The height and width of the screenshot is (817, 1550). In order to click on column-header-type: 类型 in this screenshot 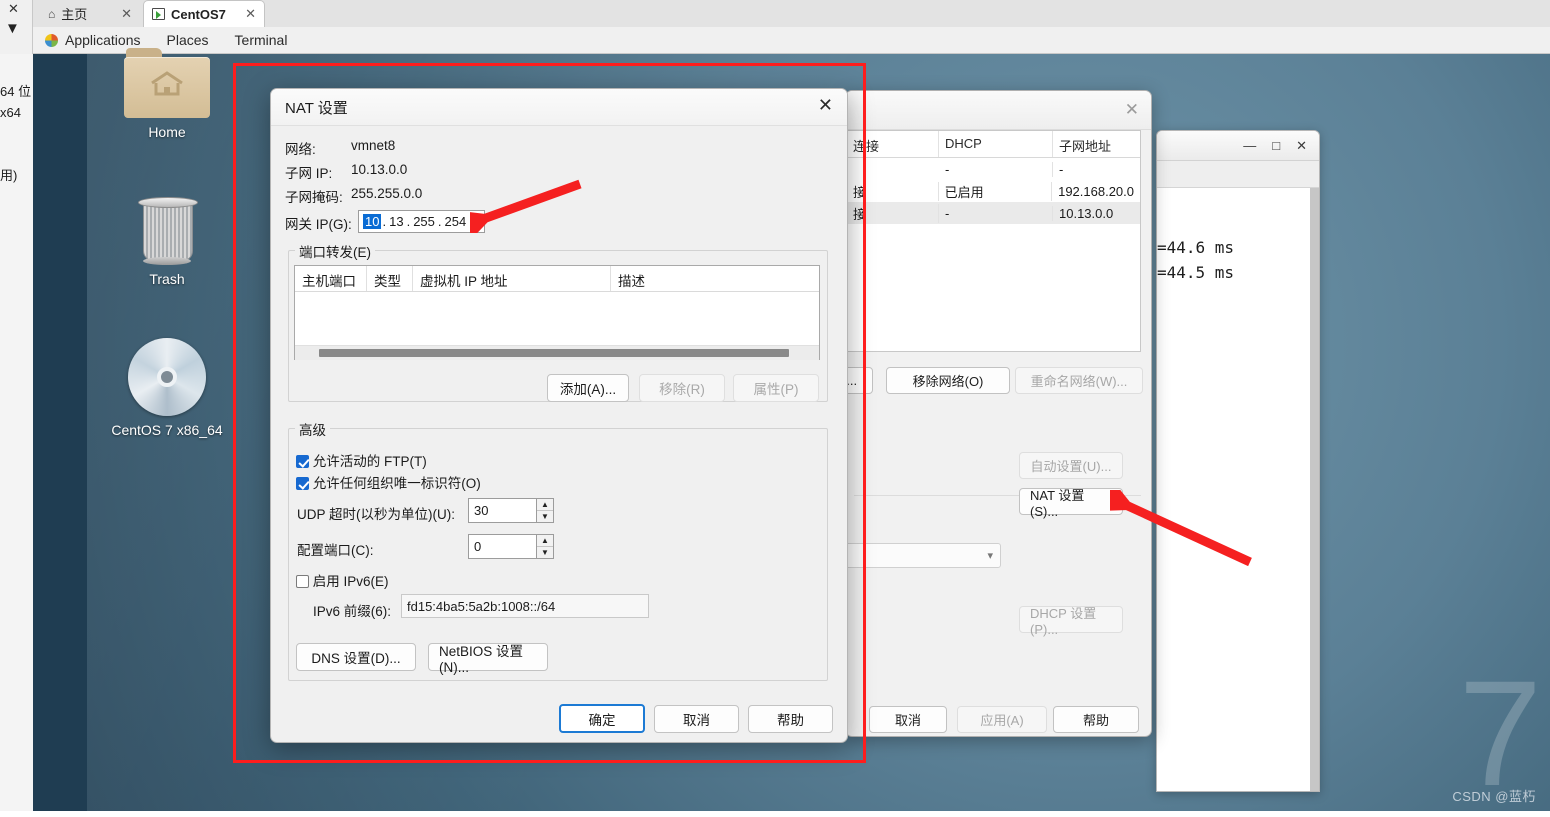, I will do `click(390, 278)`.